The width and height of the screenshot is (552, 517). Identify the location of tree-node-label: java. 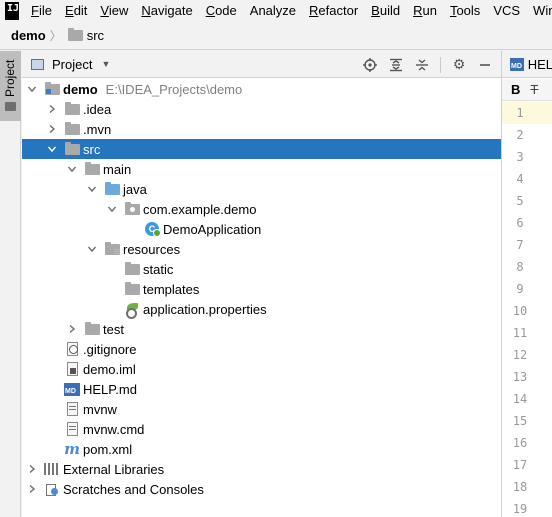
(135, 189).